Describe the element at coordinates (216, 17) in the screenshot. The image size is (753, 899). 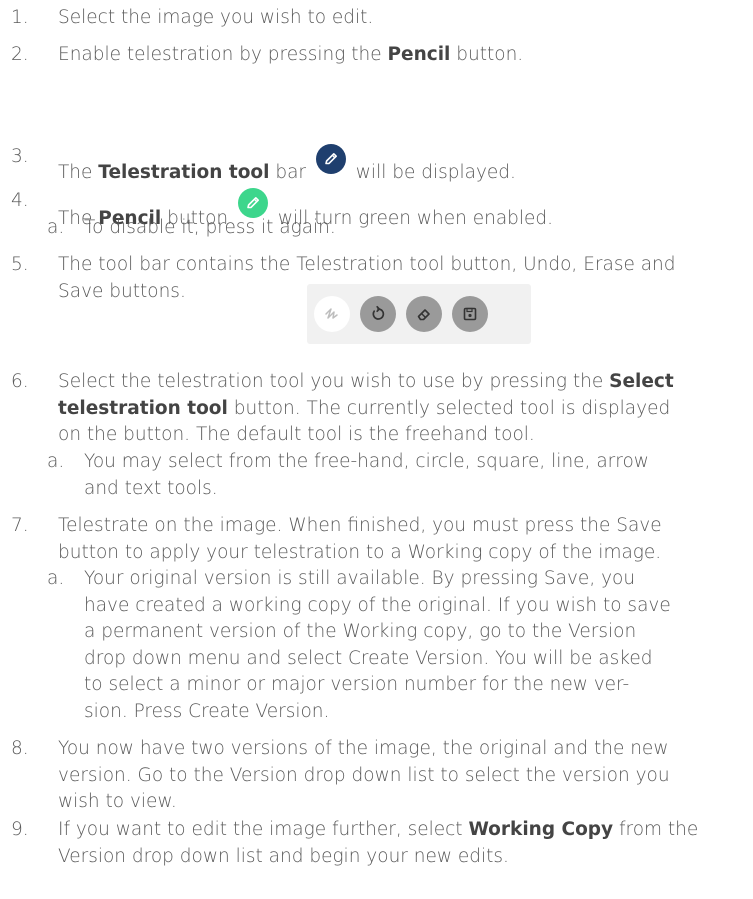
I see `step-text: Select the image you wish to edit.` at that location.